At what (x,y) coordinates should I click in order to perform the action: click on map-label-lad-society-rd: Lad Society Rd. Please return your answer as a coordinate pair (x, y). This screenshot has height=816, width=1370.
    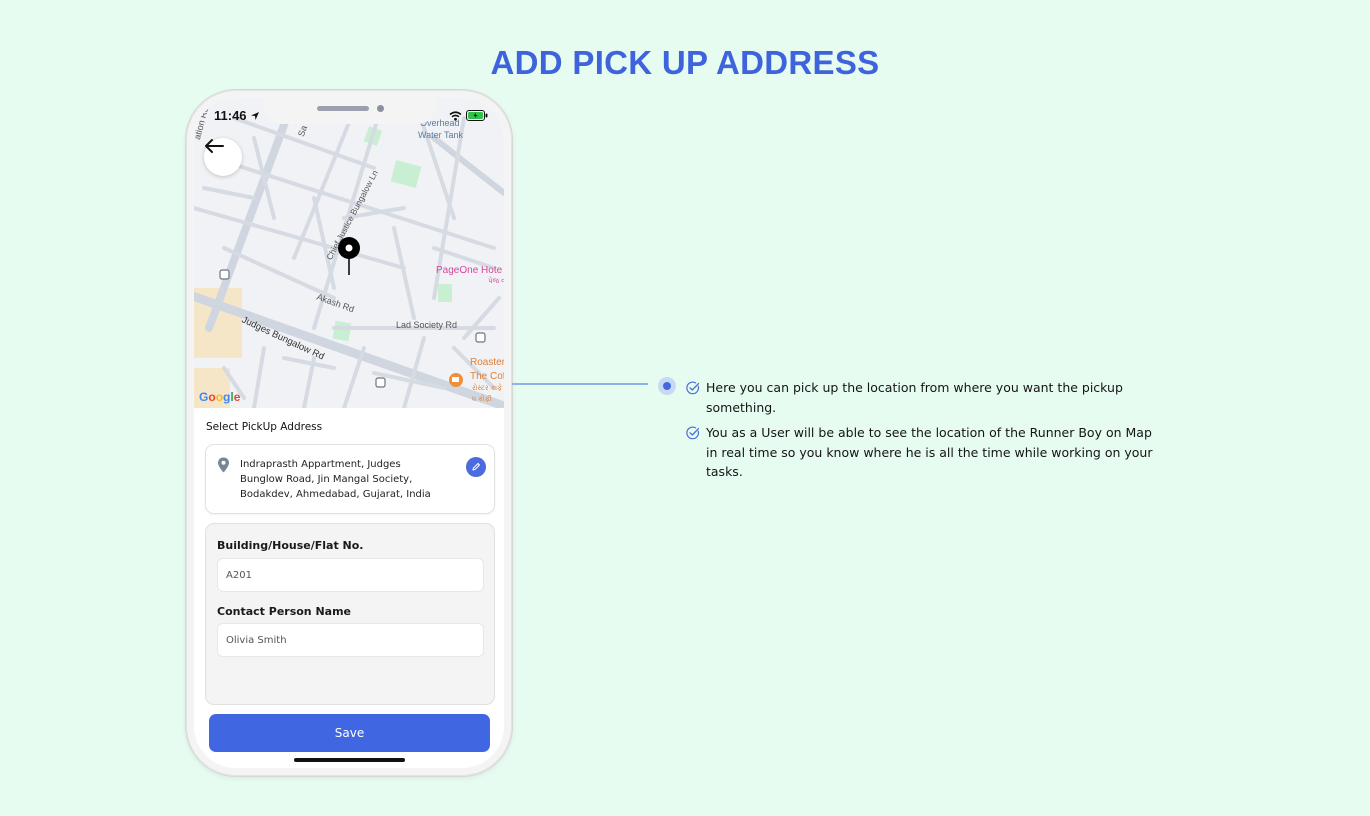
    Looking at the image, I should click on (427, 325).